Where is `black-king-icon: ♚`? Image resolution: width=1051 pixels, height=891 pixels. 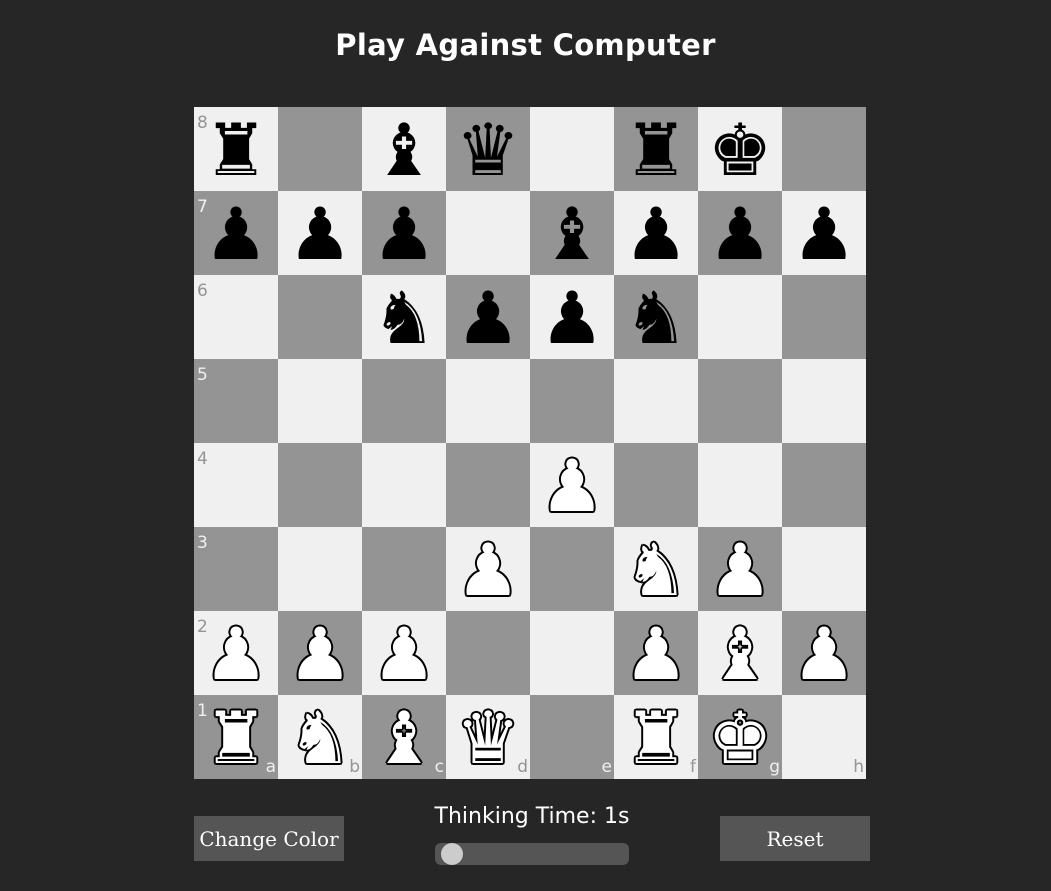
black-king-icon: ♚ is located at coordinates (740, 149).